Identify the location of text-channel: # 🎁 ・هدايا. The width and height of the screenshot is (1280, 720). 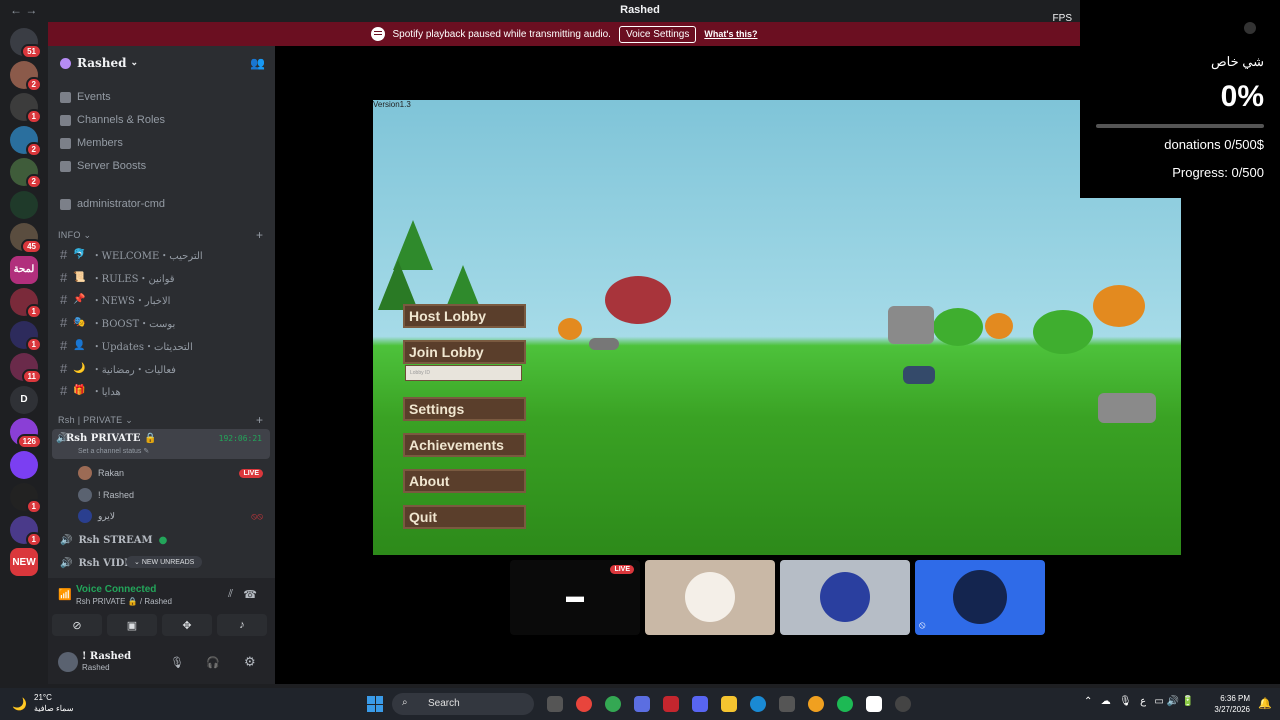
(90, 390).